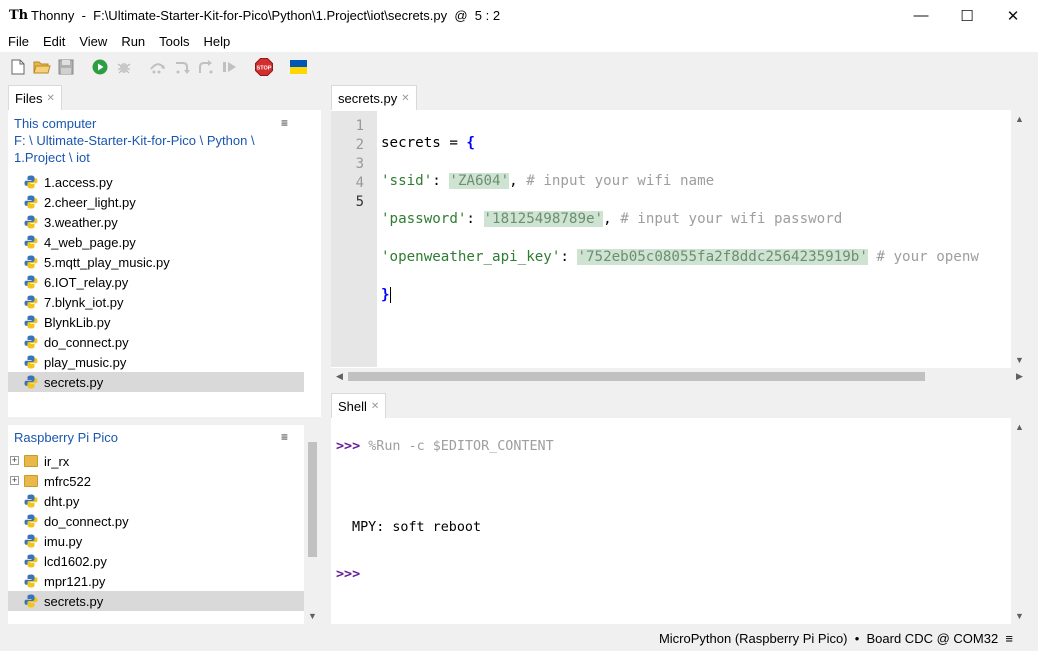 The height and width of the screenshot is (651, 1038). What do you see at coordinates (66, 67) in the screenshot?
I see `save-icon` at bounding box center [66, 67].